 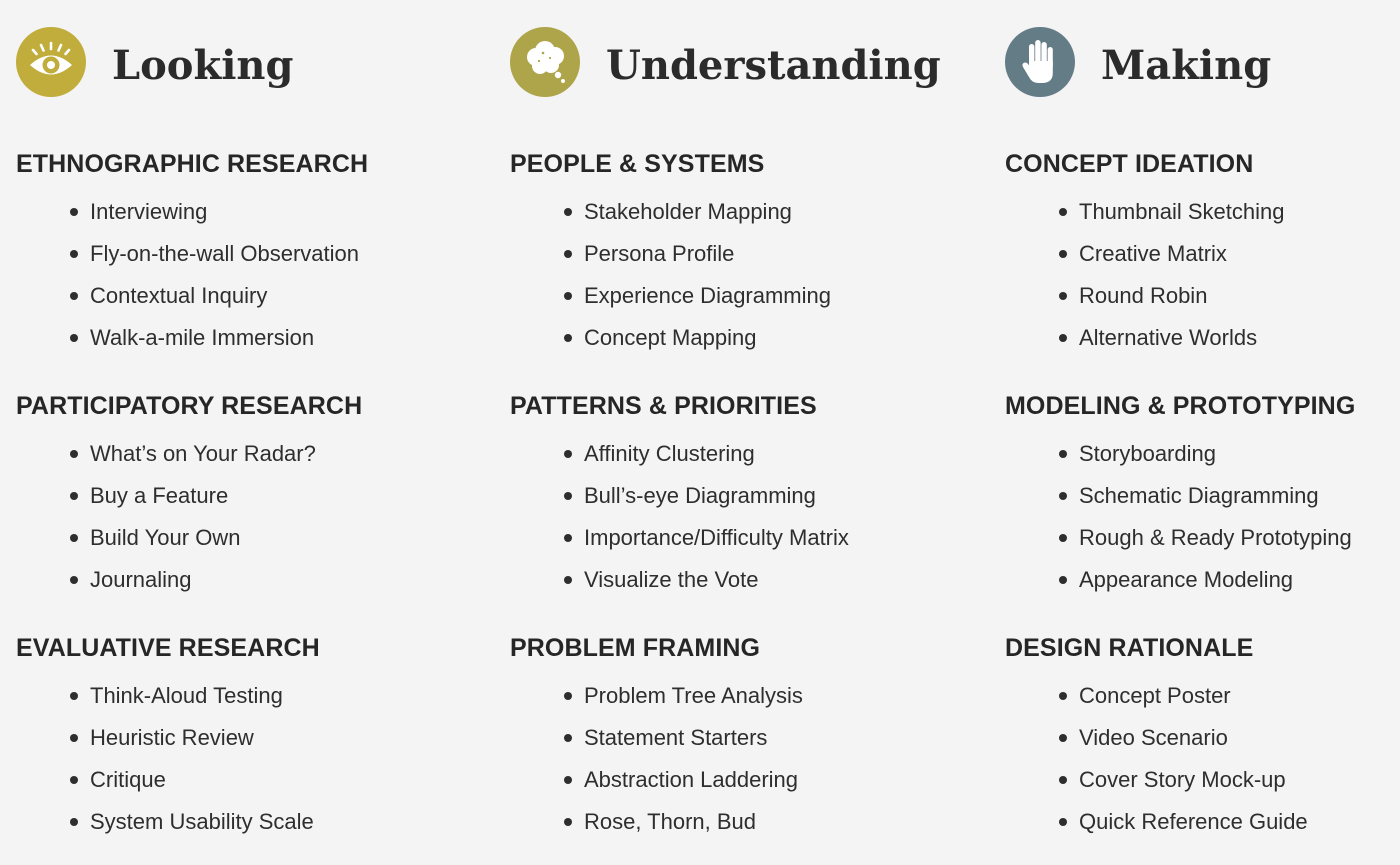 I want to click on list-item: System Usability Scale, so click(x=251, y=825).